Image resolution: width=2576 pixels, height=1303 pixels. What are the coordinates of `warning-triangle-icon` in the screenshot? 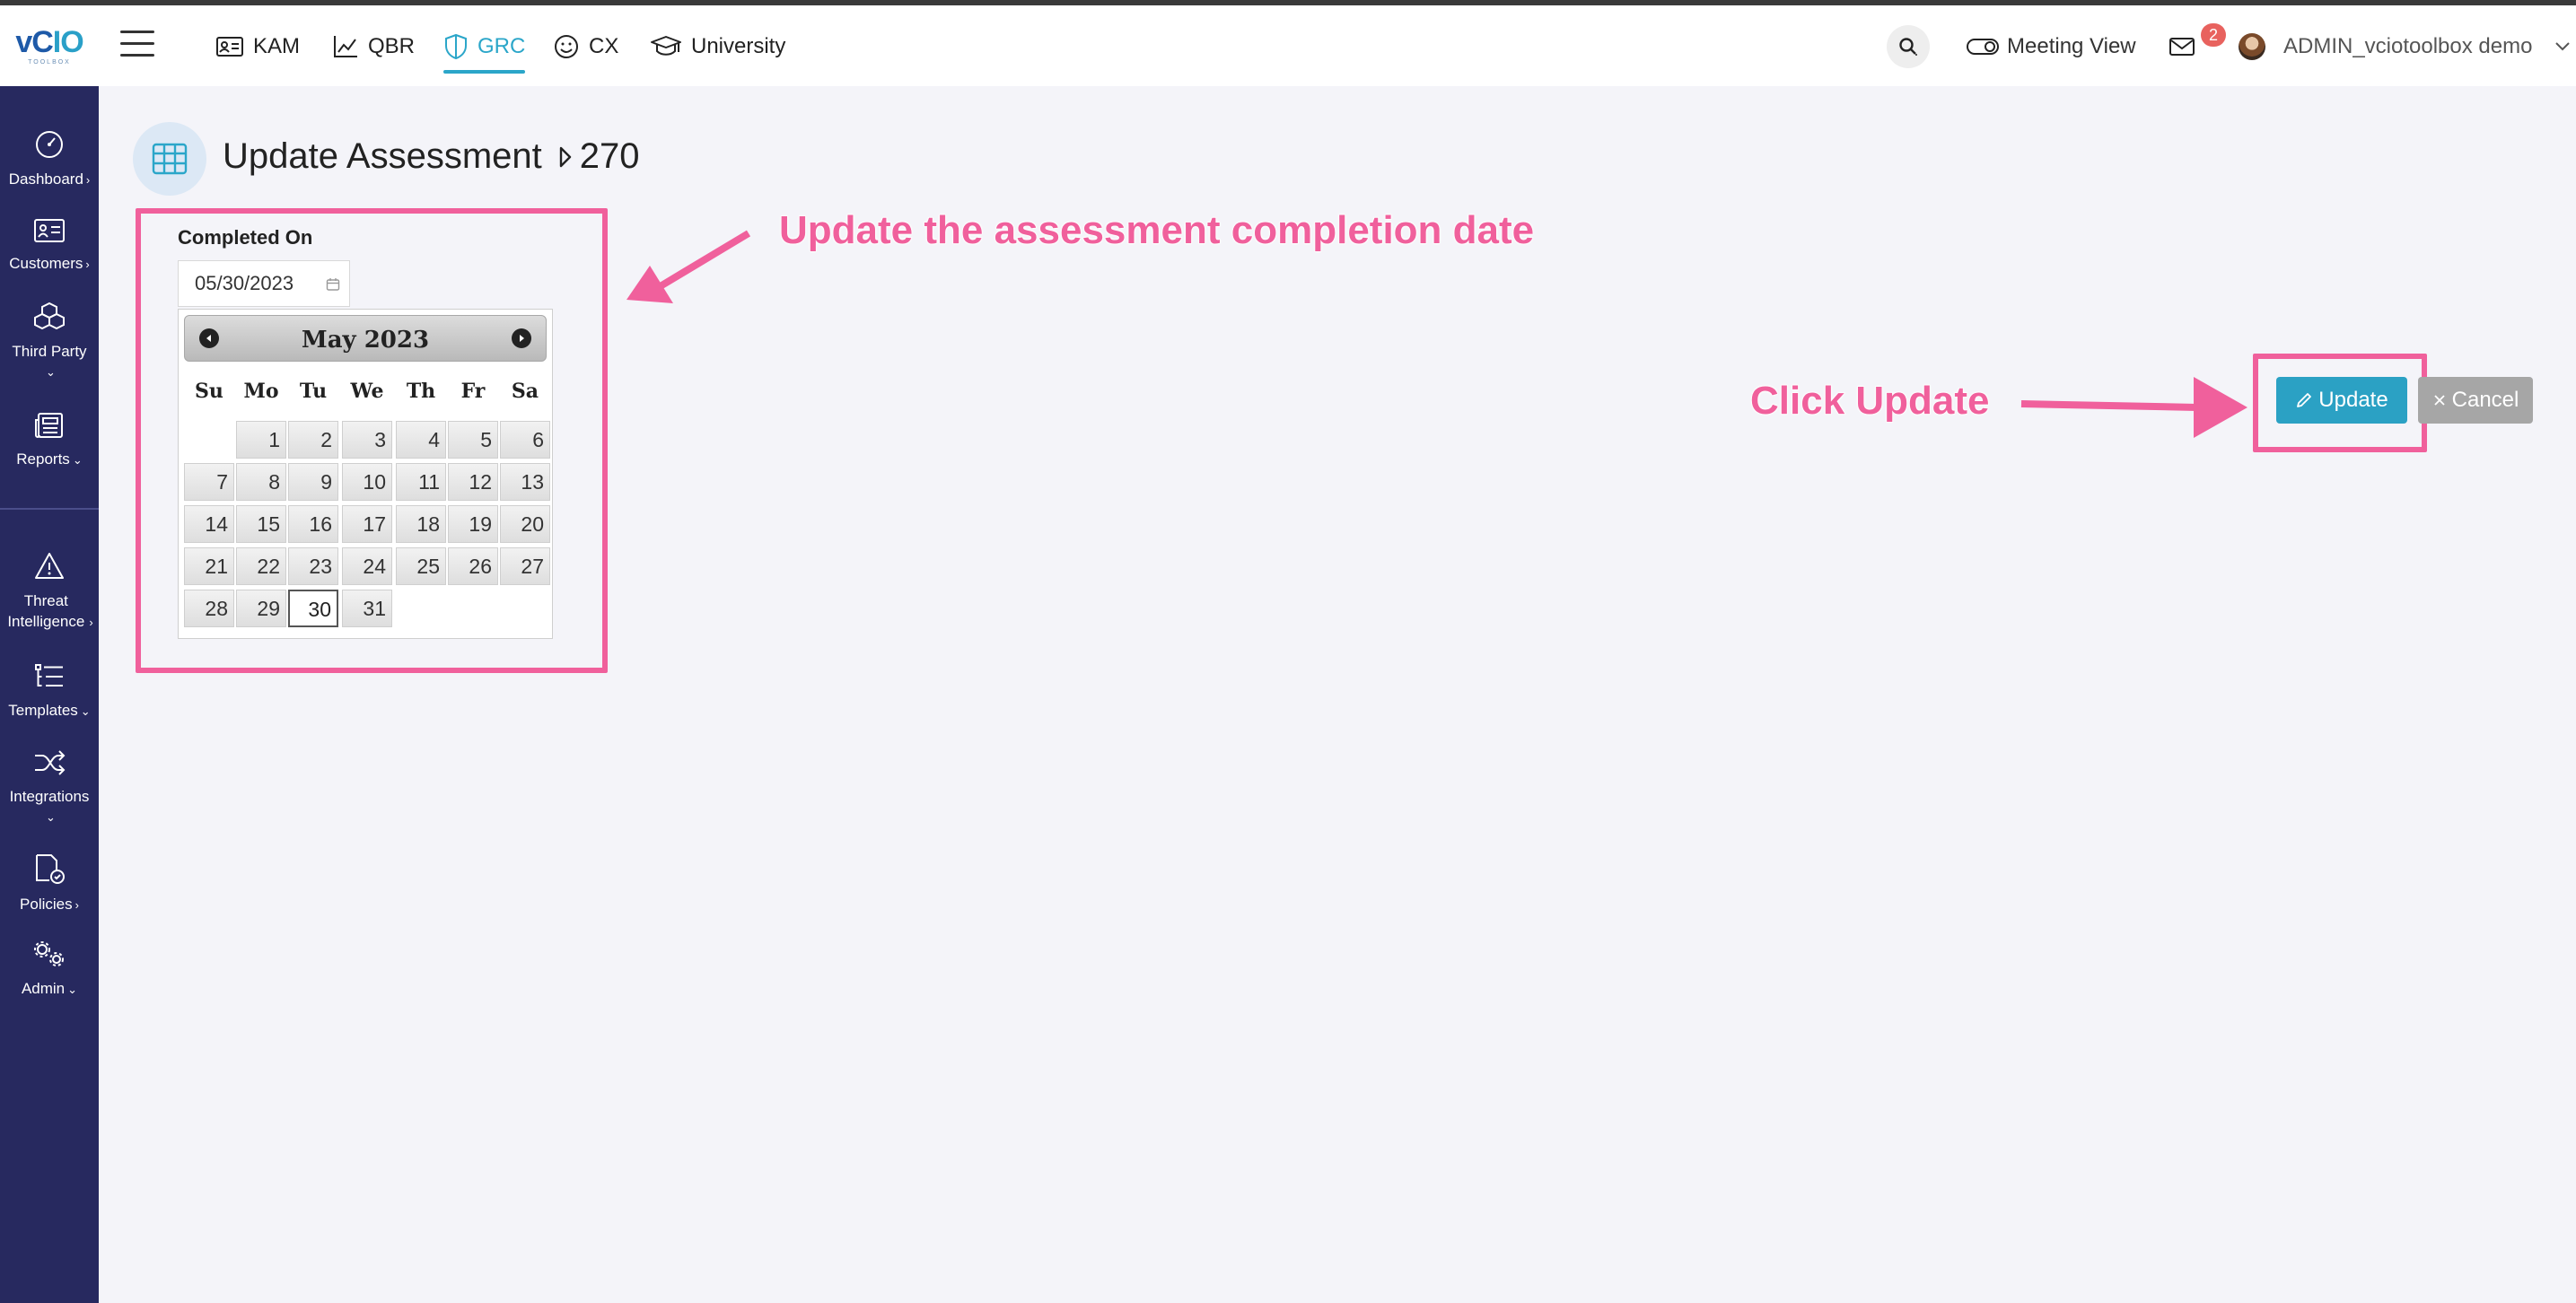 It's located at (49, 566).